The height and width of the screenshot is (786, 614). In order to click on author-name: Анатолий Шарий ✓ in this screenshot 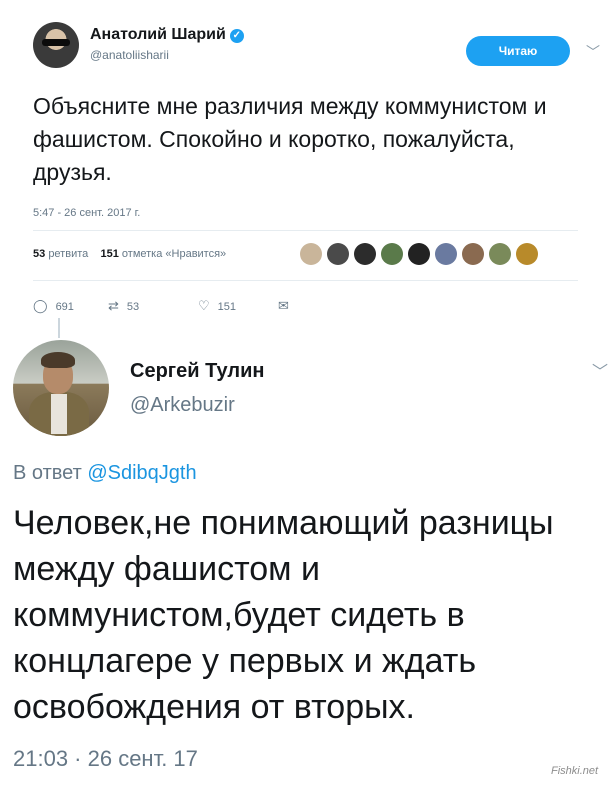, I will do `click(167, 35)`.